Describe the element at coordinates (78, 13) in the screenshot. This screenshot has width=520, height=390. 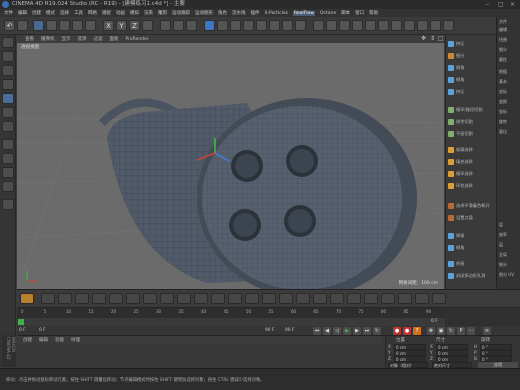
I see `menu-item-5: 工具` at that location.